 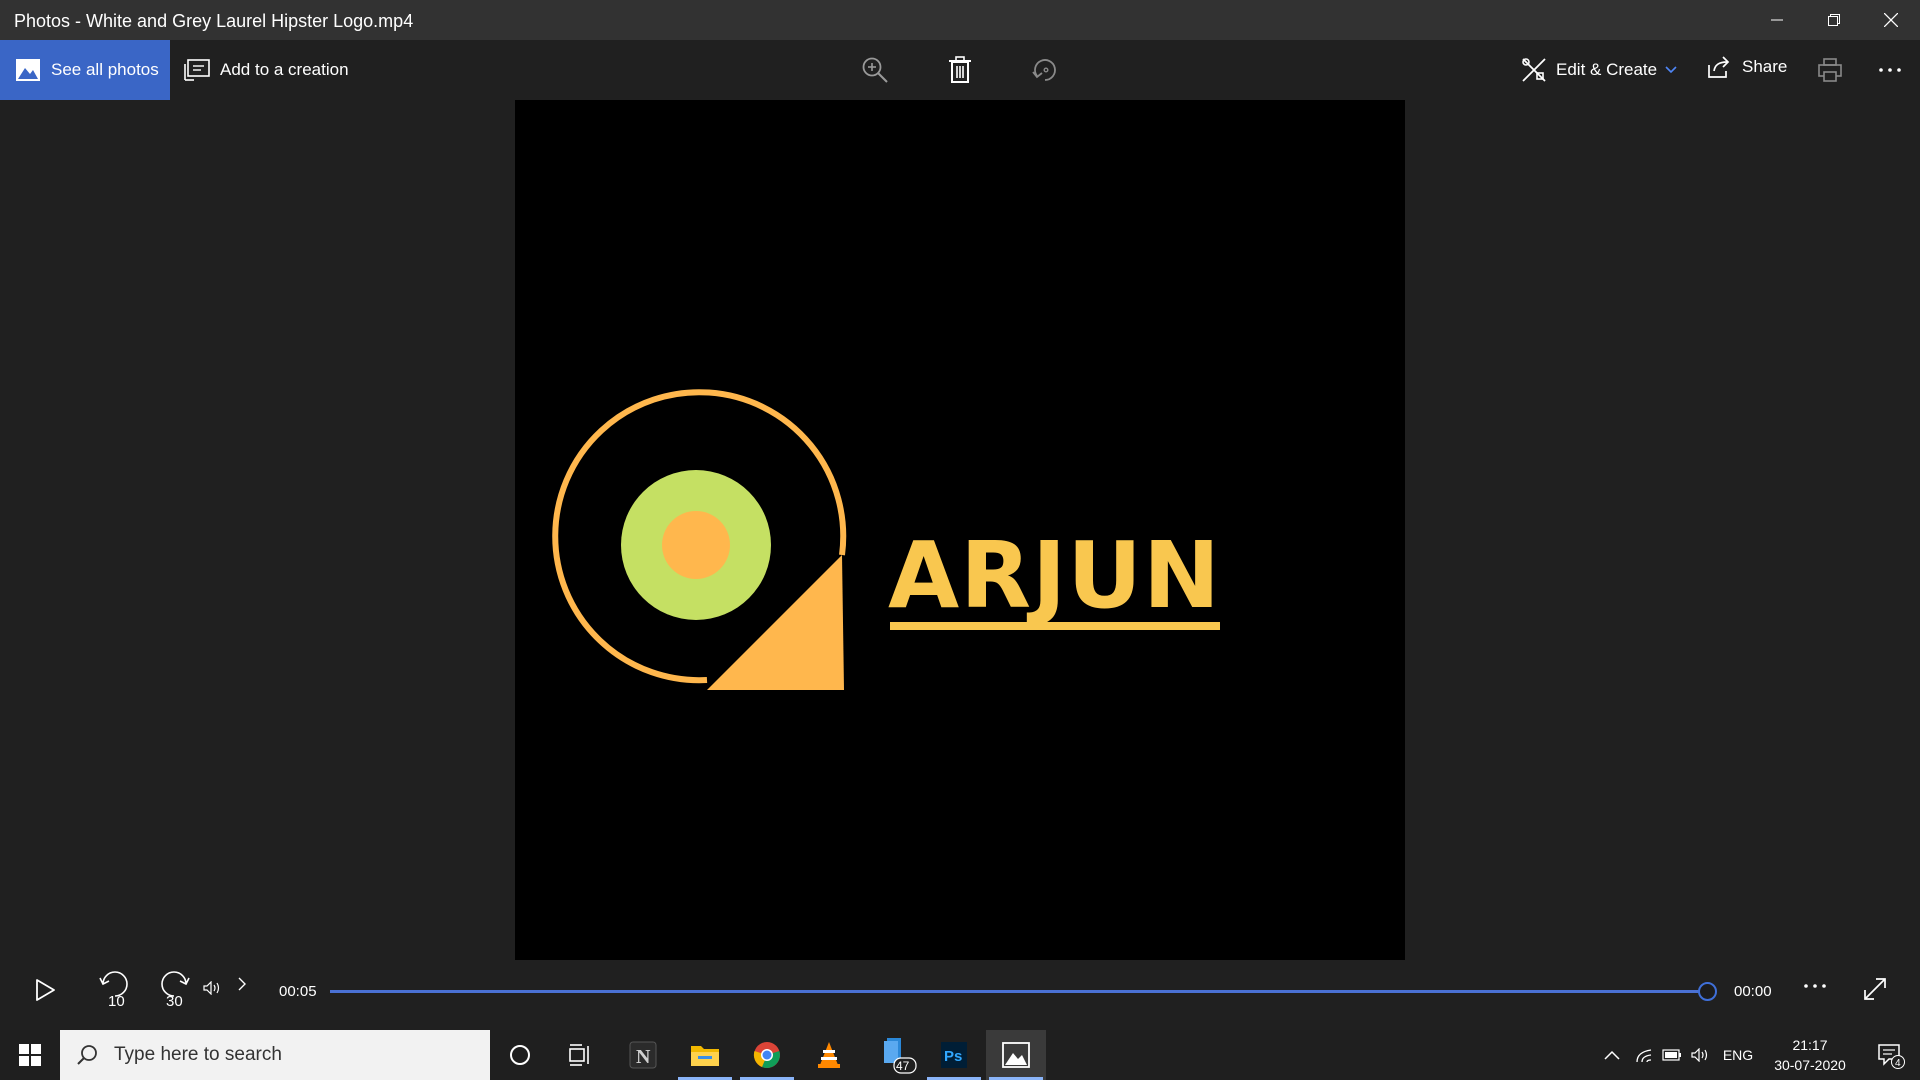 I want to click on search-placeholder: Type here to search, so click(x=198, y=1054).